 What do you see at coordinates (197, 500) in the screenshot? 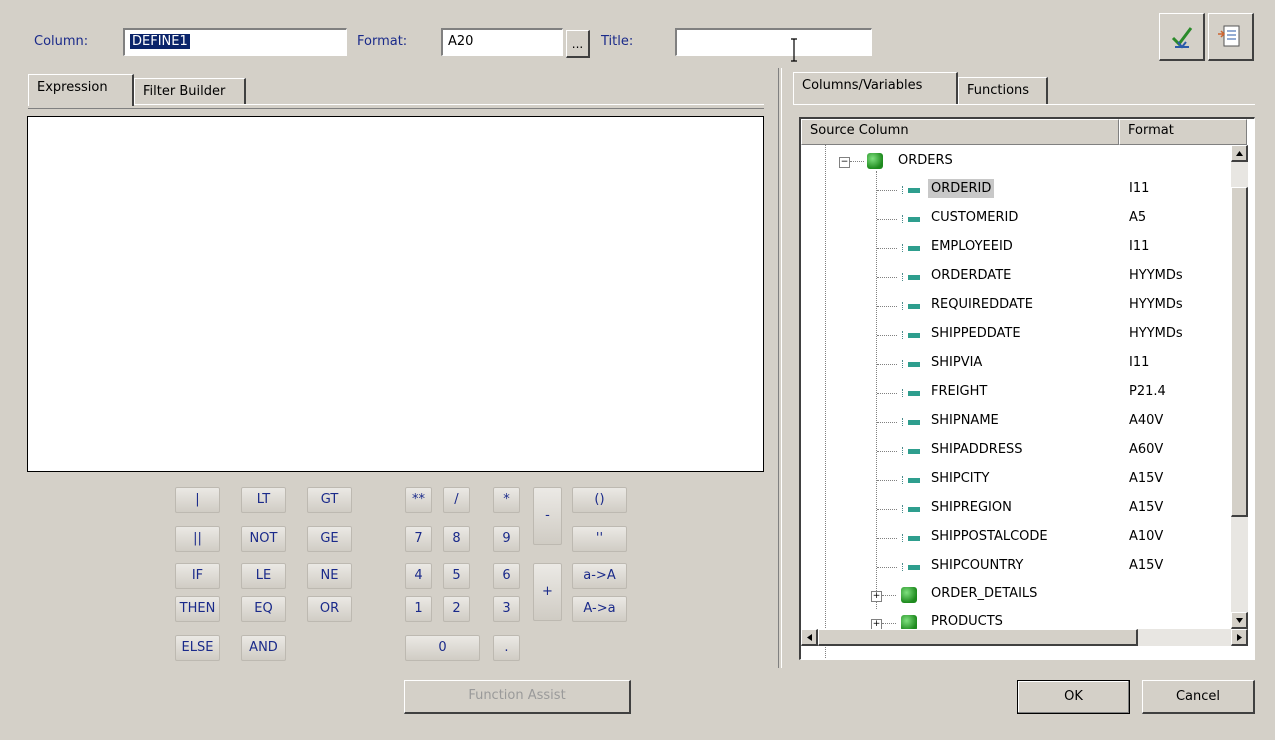
I see `calc-button-pipe: |` at bounding box center [197, 500].